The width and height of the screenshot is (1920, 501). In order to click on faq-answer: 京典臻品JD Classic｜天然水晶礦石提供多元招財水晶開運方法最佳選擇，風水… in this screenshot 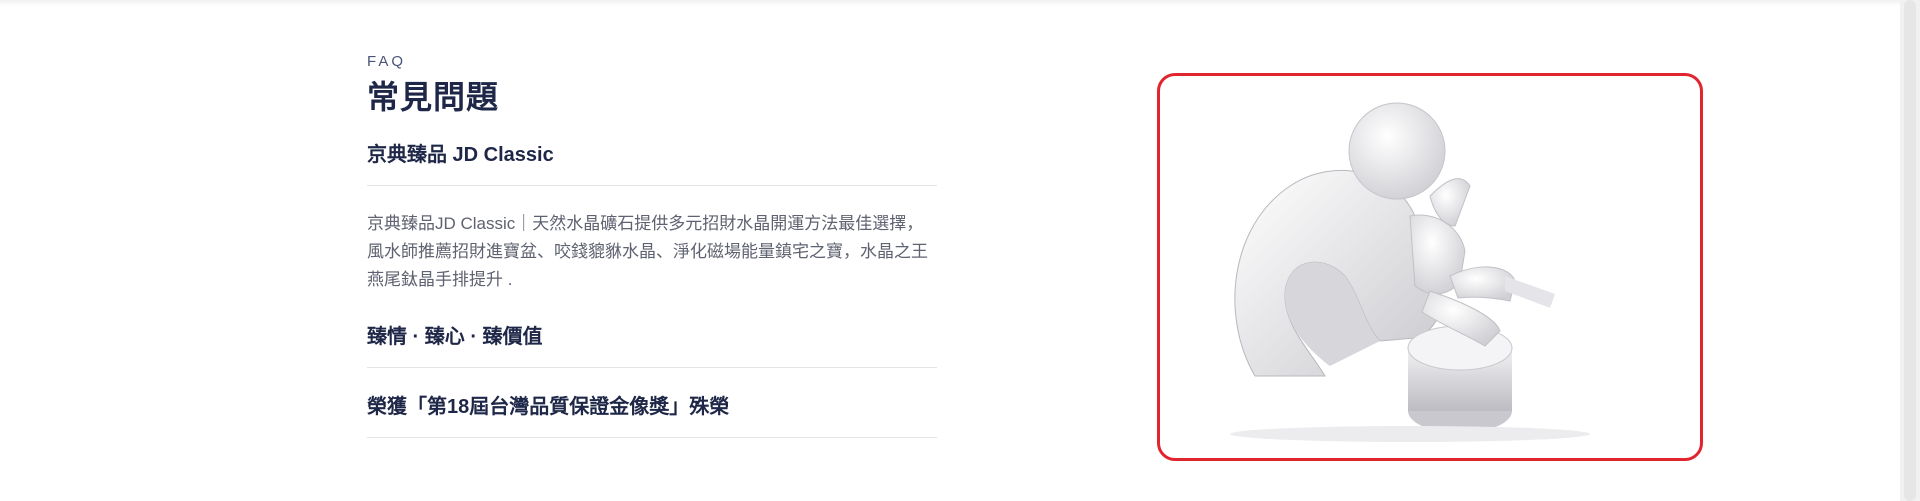, I will do `click(647, 251)`.